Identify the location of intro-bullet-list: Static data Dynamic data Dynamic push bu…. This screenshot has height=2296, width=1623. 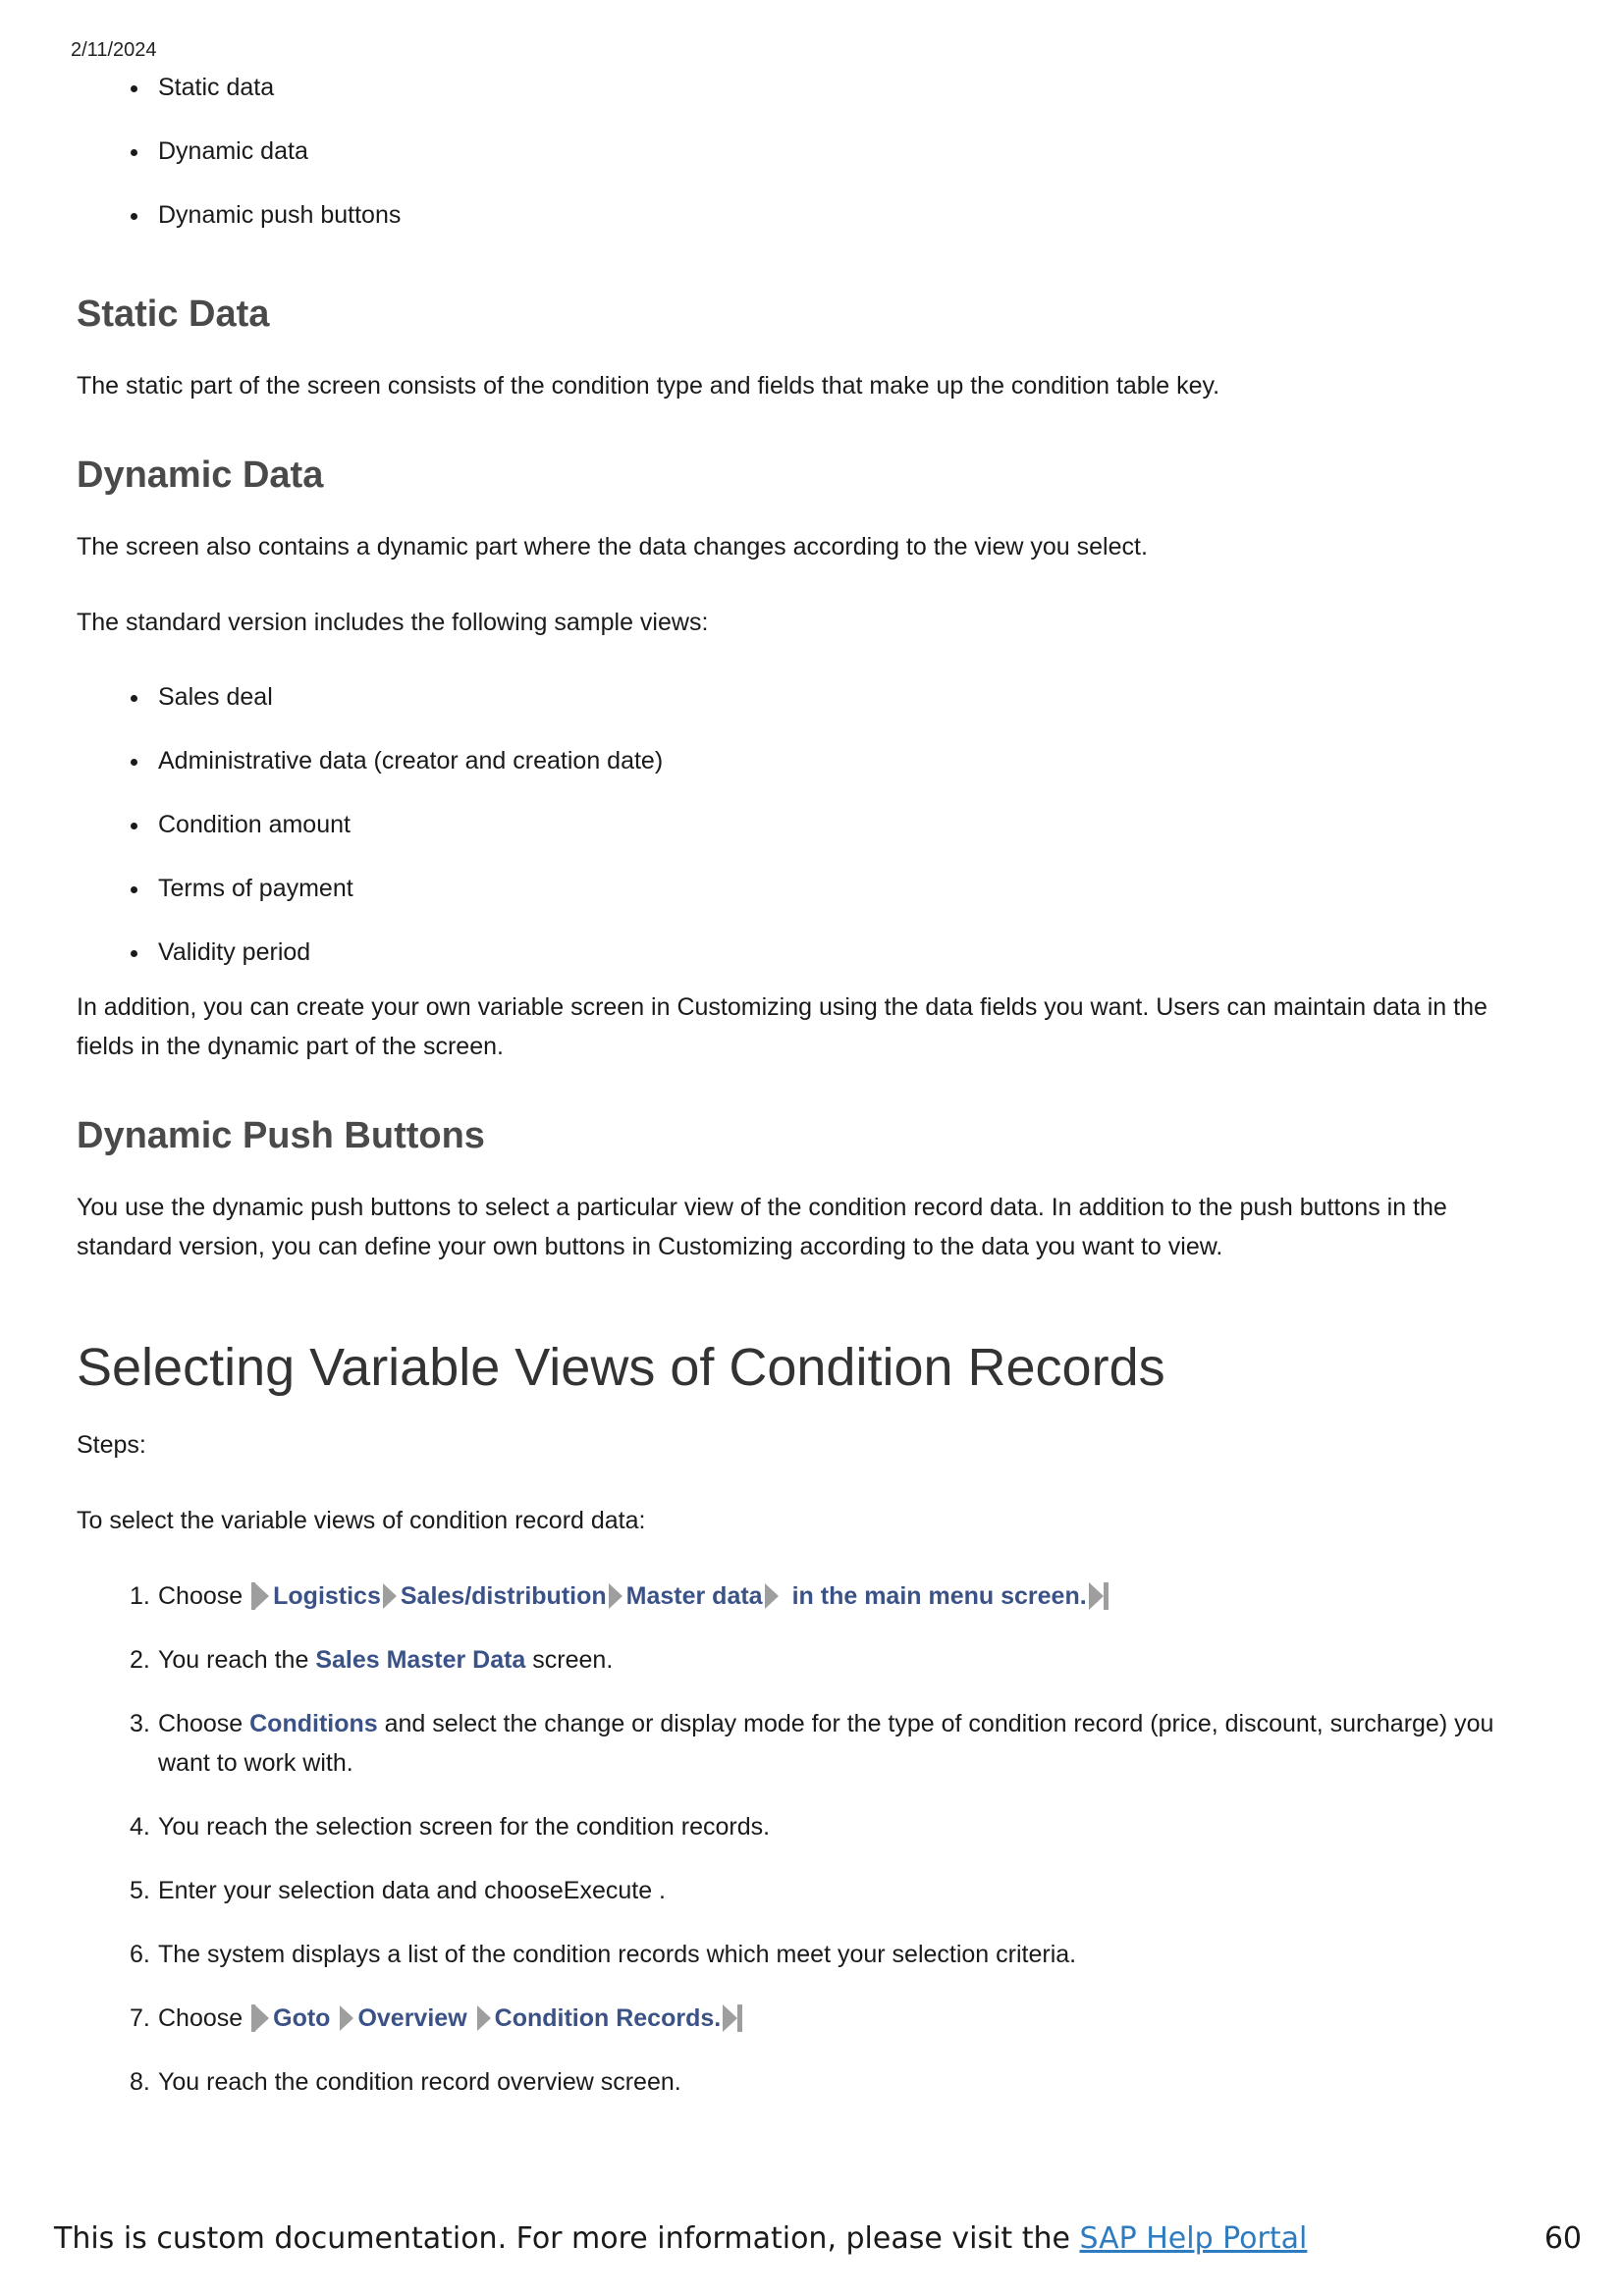
(813, 164).